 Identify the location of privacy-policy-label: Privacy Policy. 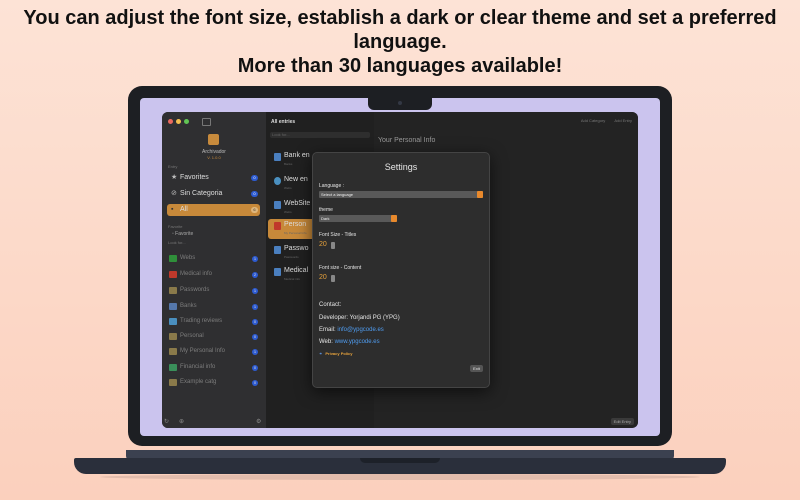
(339, 353).